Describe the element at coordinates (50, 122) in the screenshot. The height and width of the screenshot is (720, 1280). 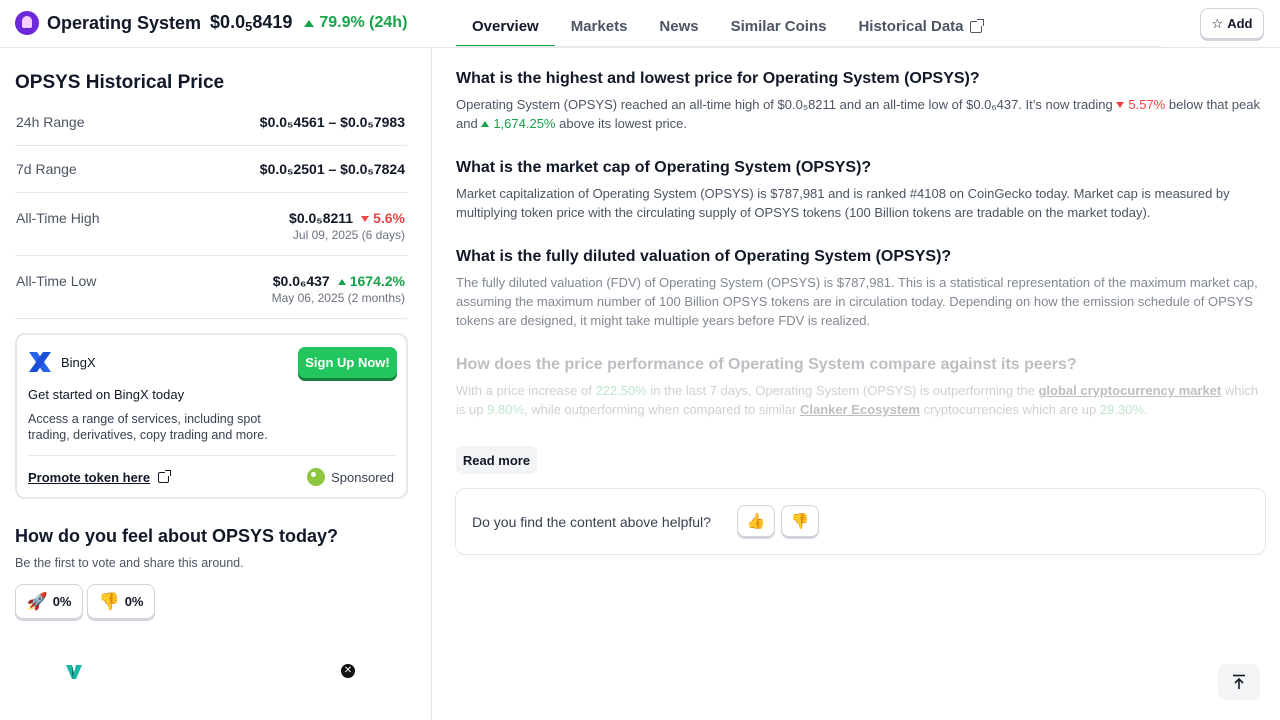
I see `row-label: 24h Range` at that location.